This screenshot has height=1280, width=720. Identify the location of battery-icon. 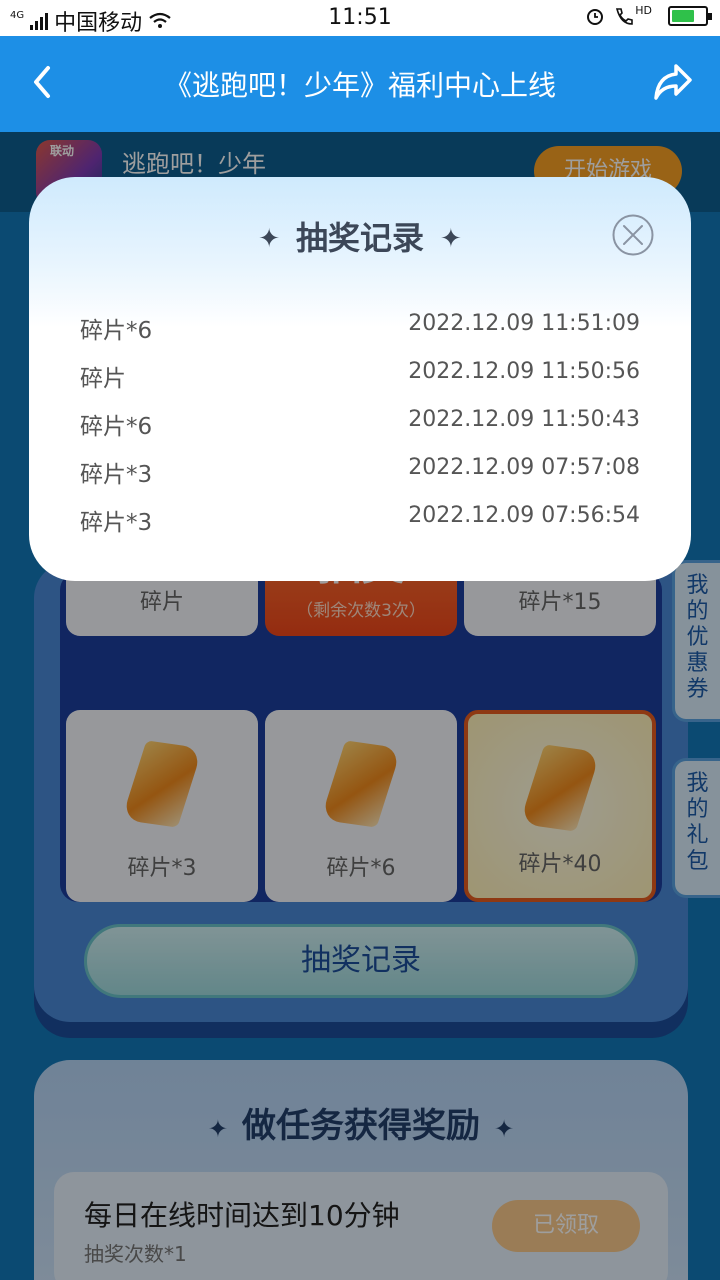
(690, 16).